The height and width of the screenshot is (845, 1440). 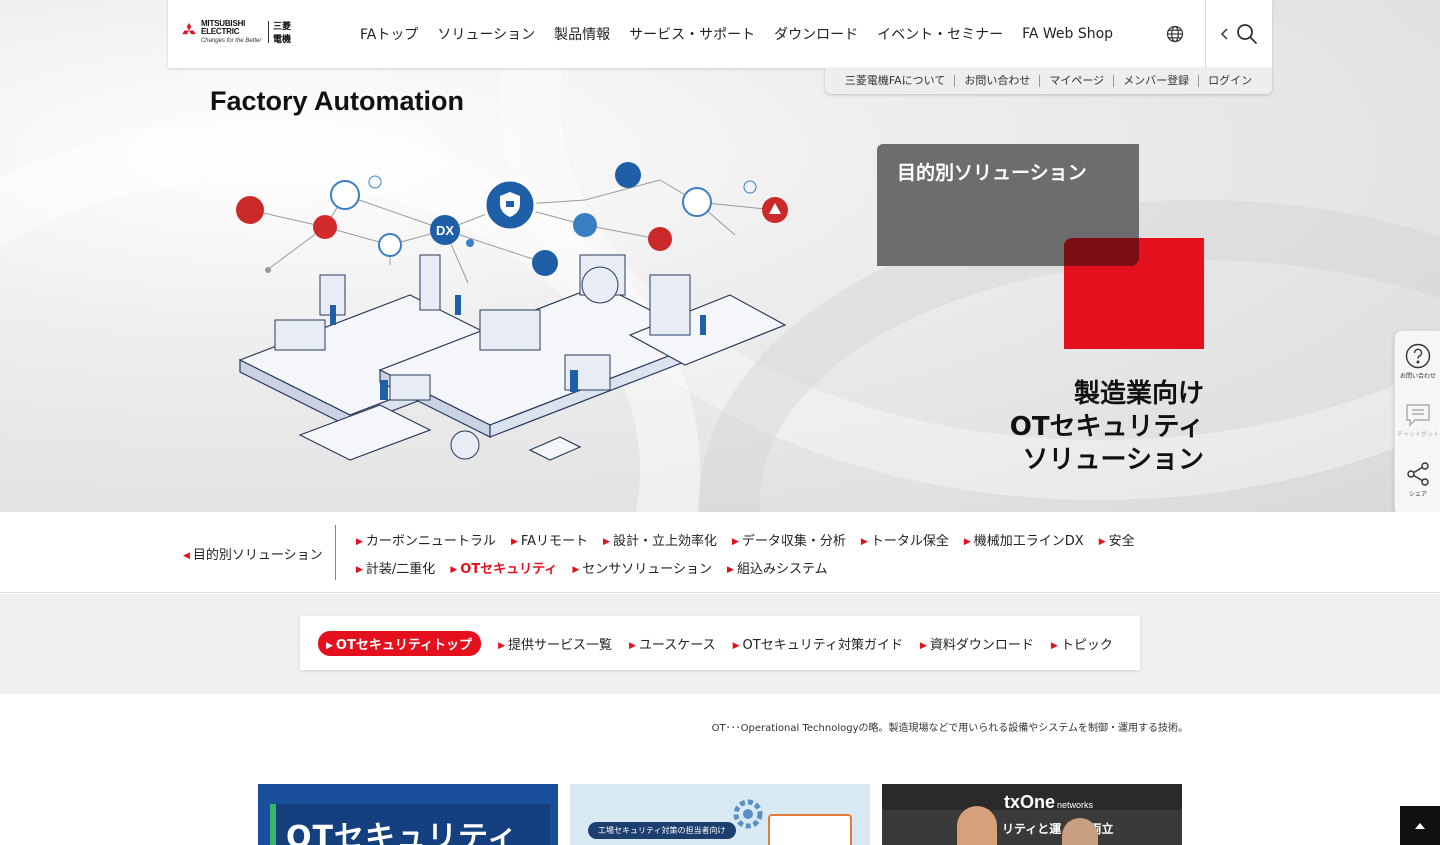 I want to click on hero-headline-line2: OTセキュリティ, so click(x=1106, y=427).